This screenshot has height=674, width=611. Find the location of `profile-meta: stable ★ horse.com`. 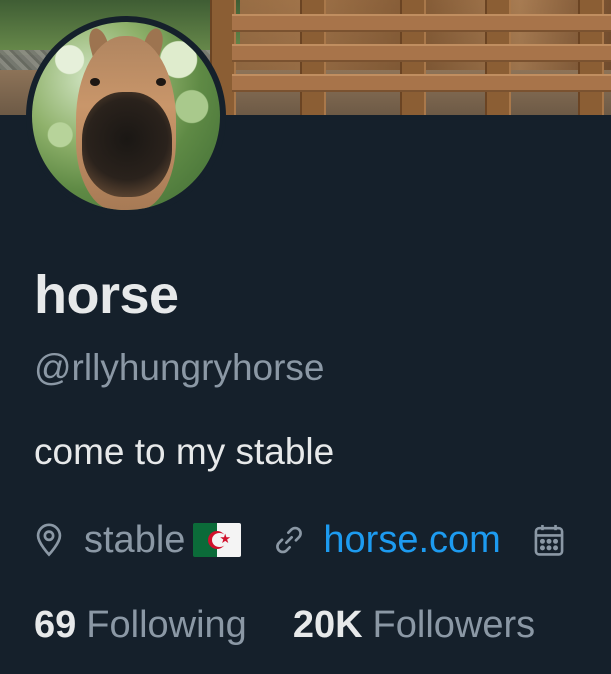

profile-meta: stable ★ horse.com is located at coordinates (299, 540).